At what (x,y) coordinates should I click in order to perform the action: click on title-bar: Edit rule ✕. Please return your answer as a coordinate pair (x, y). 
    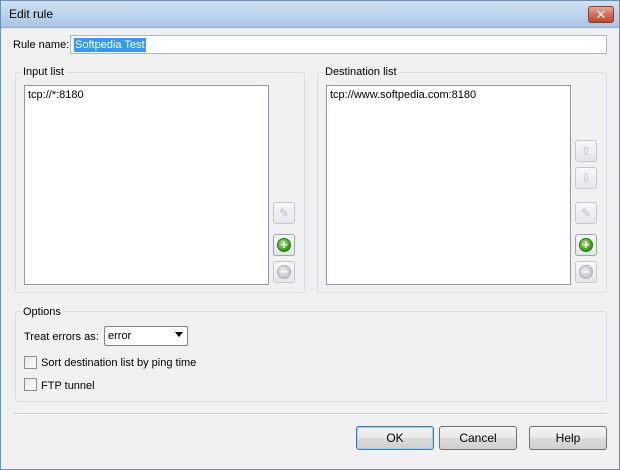
    Looking at the image, I should click on (310, 14).